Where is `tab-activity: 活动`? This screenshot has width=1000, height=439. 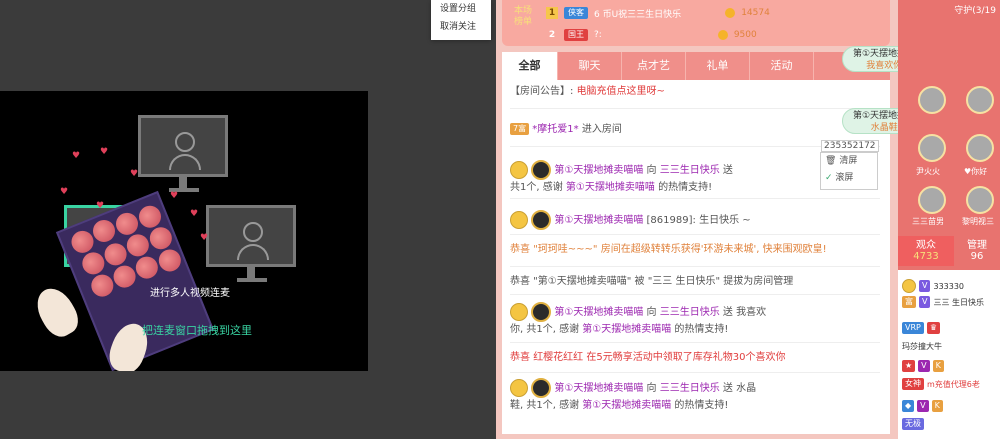 tab-activity: 活动 is located at coordinates (782, 66).